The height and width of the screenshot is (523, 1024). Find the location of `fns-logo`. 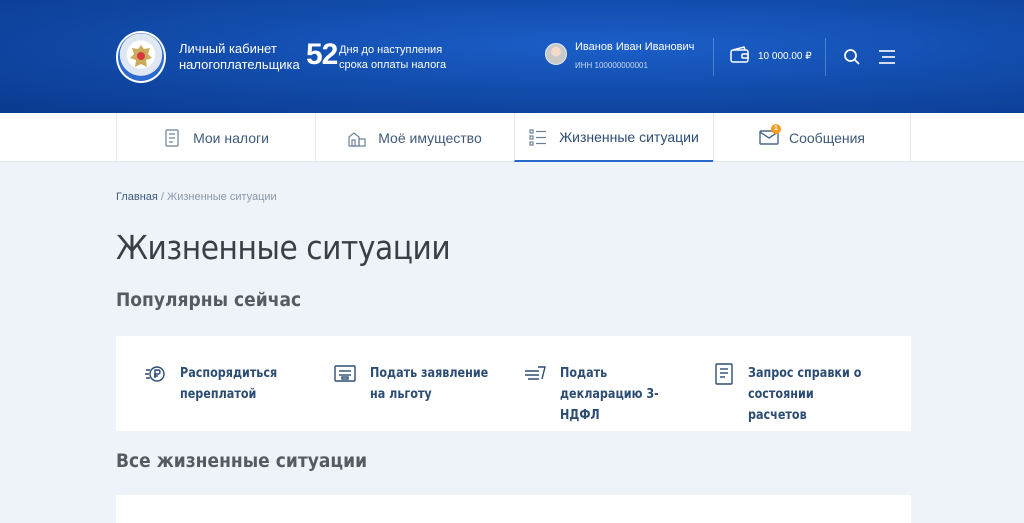

fns-logo is located at coordinates (141, 57).